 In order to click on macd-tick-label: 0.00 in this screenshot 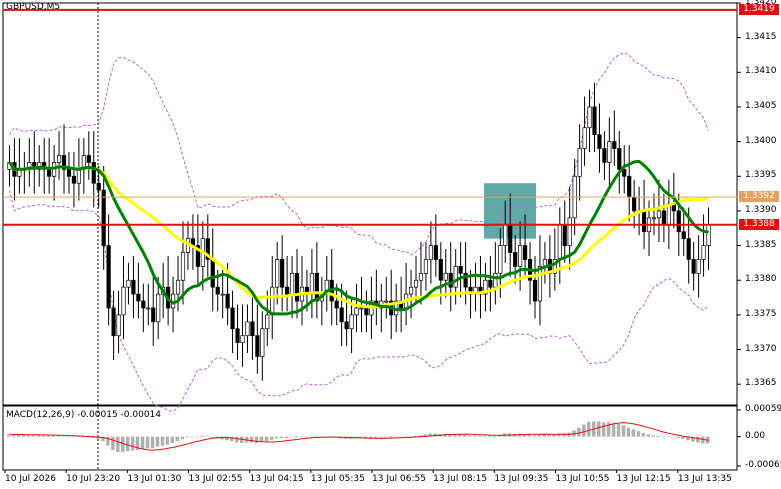, I will do `click(755, 435)`.